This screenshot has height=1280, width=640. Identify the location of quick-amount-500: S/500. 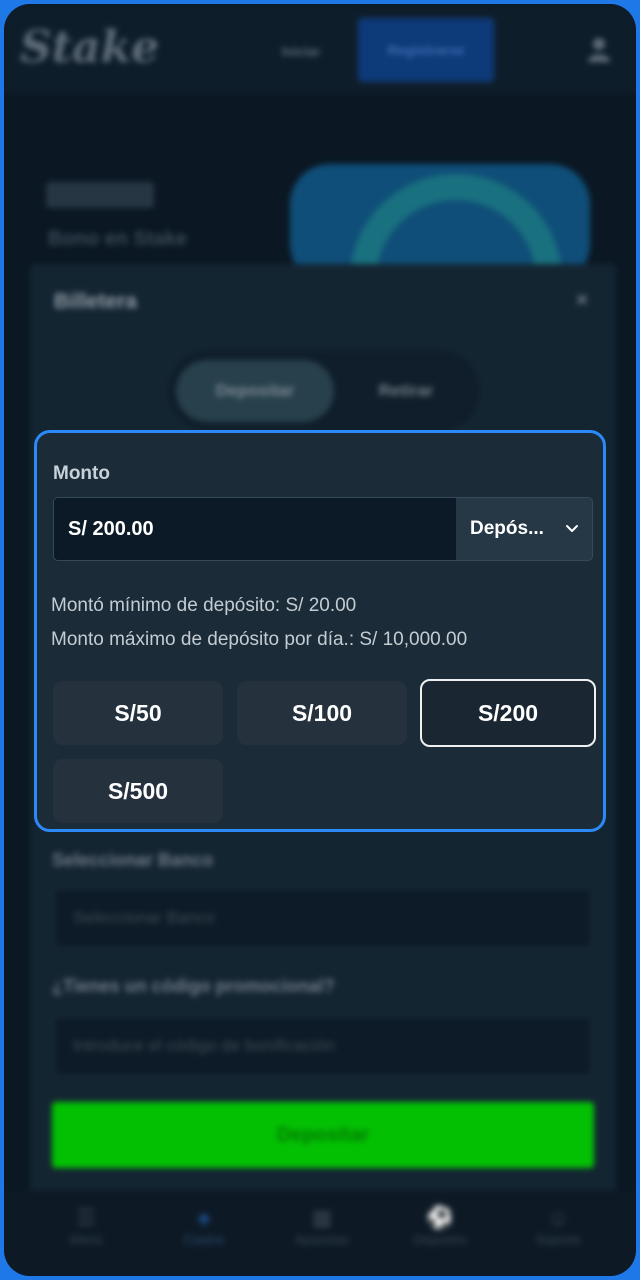
(138, 791).